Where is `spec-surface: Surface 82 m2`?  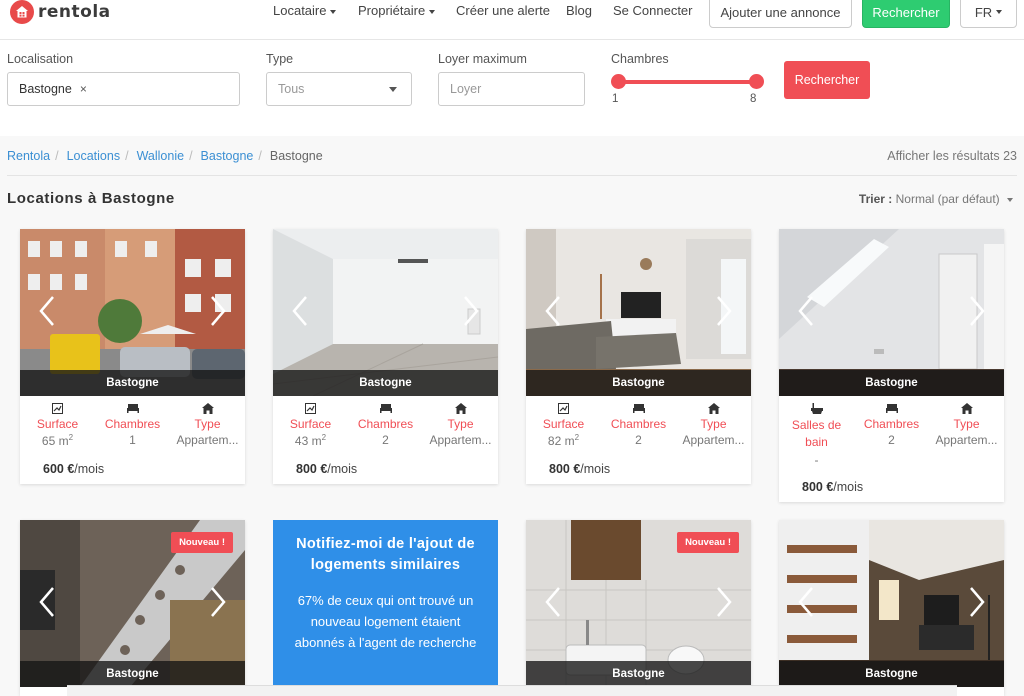 spec-surface: Surface 82 m2 is located at coordinates (563, 430).